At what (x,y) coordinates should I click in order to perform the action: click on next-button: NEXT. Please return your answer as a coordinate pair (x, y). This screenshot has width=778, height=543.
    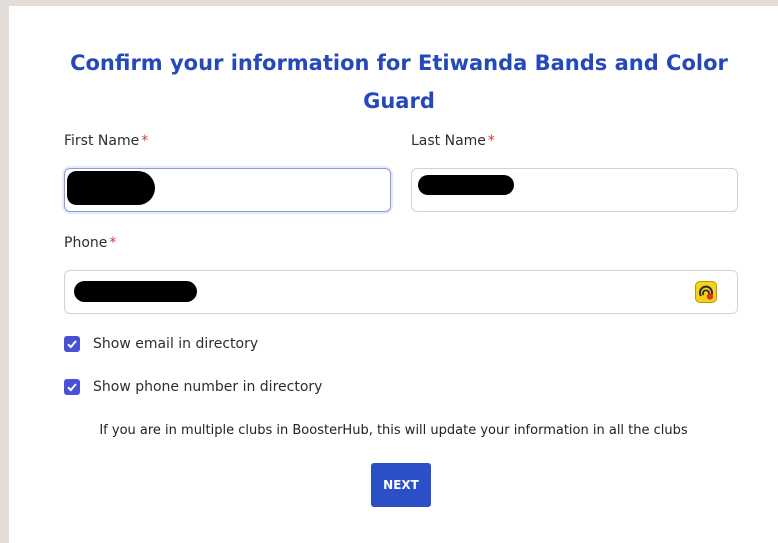
    Looking at the image, I should click on (401, 485).